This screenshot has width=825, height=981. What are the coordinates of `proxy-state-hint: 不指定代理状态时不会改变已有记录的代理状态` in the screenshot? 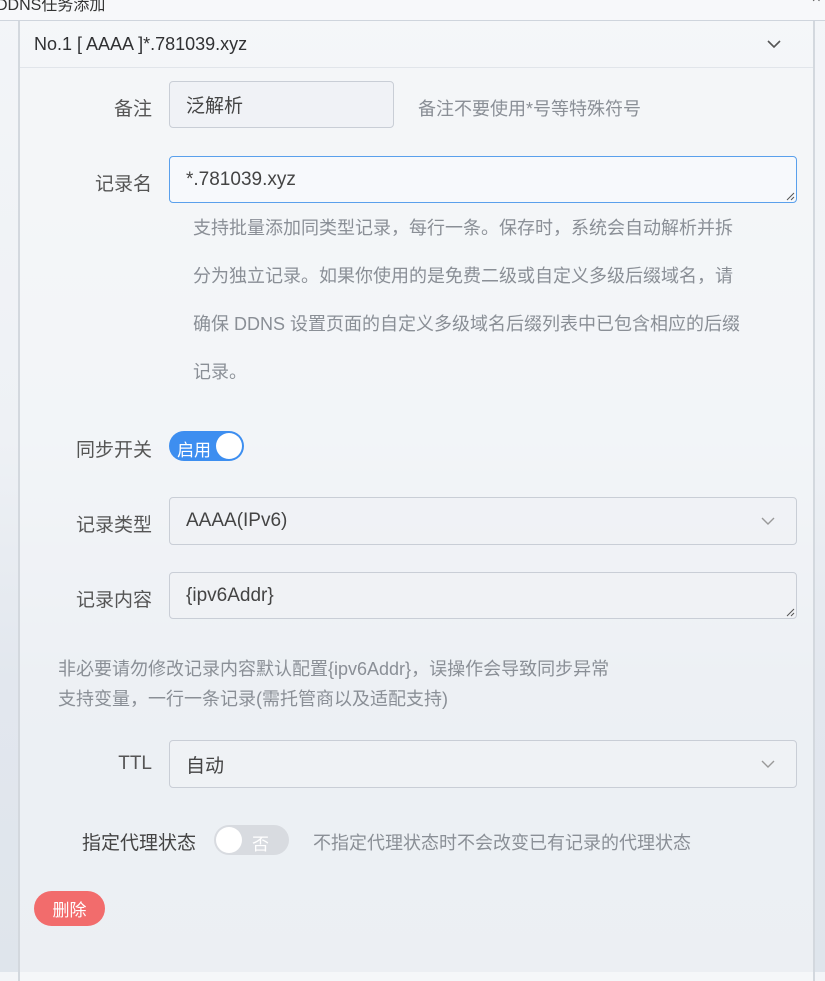 It's located at (502, 843).